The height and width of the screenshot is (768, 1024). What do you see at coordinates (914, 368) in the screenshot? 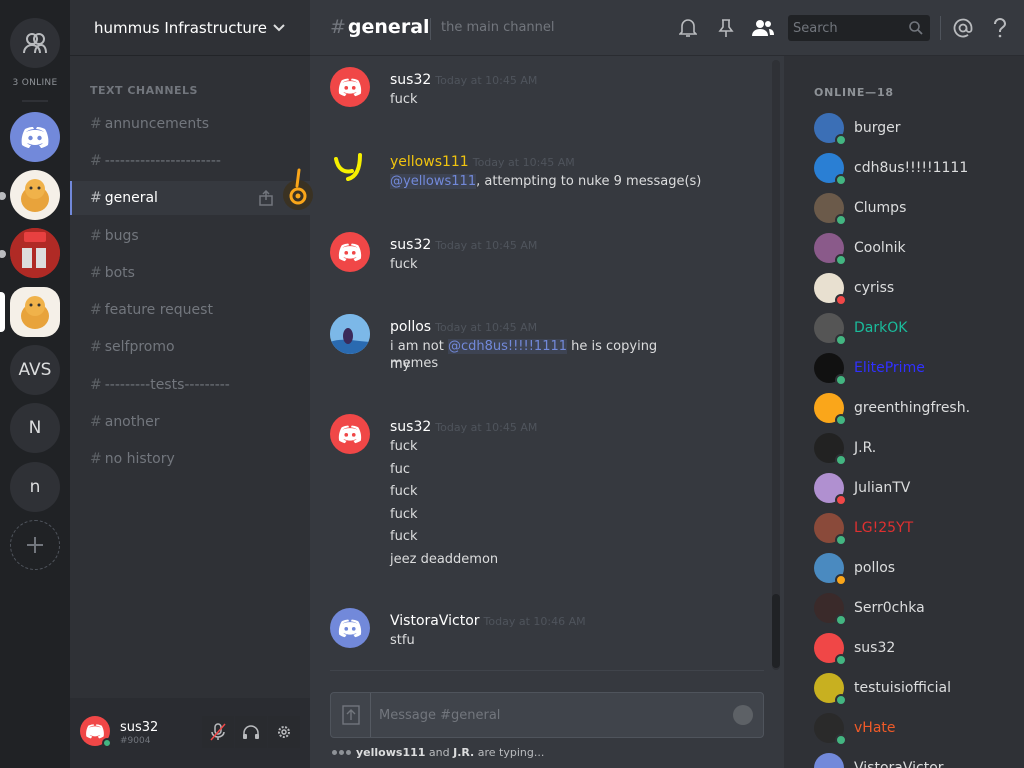
I see `member-item: ElitePrime` at bounding box center [914, 368].